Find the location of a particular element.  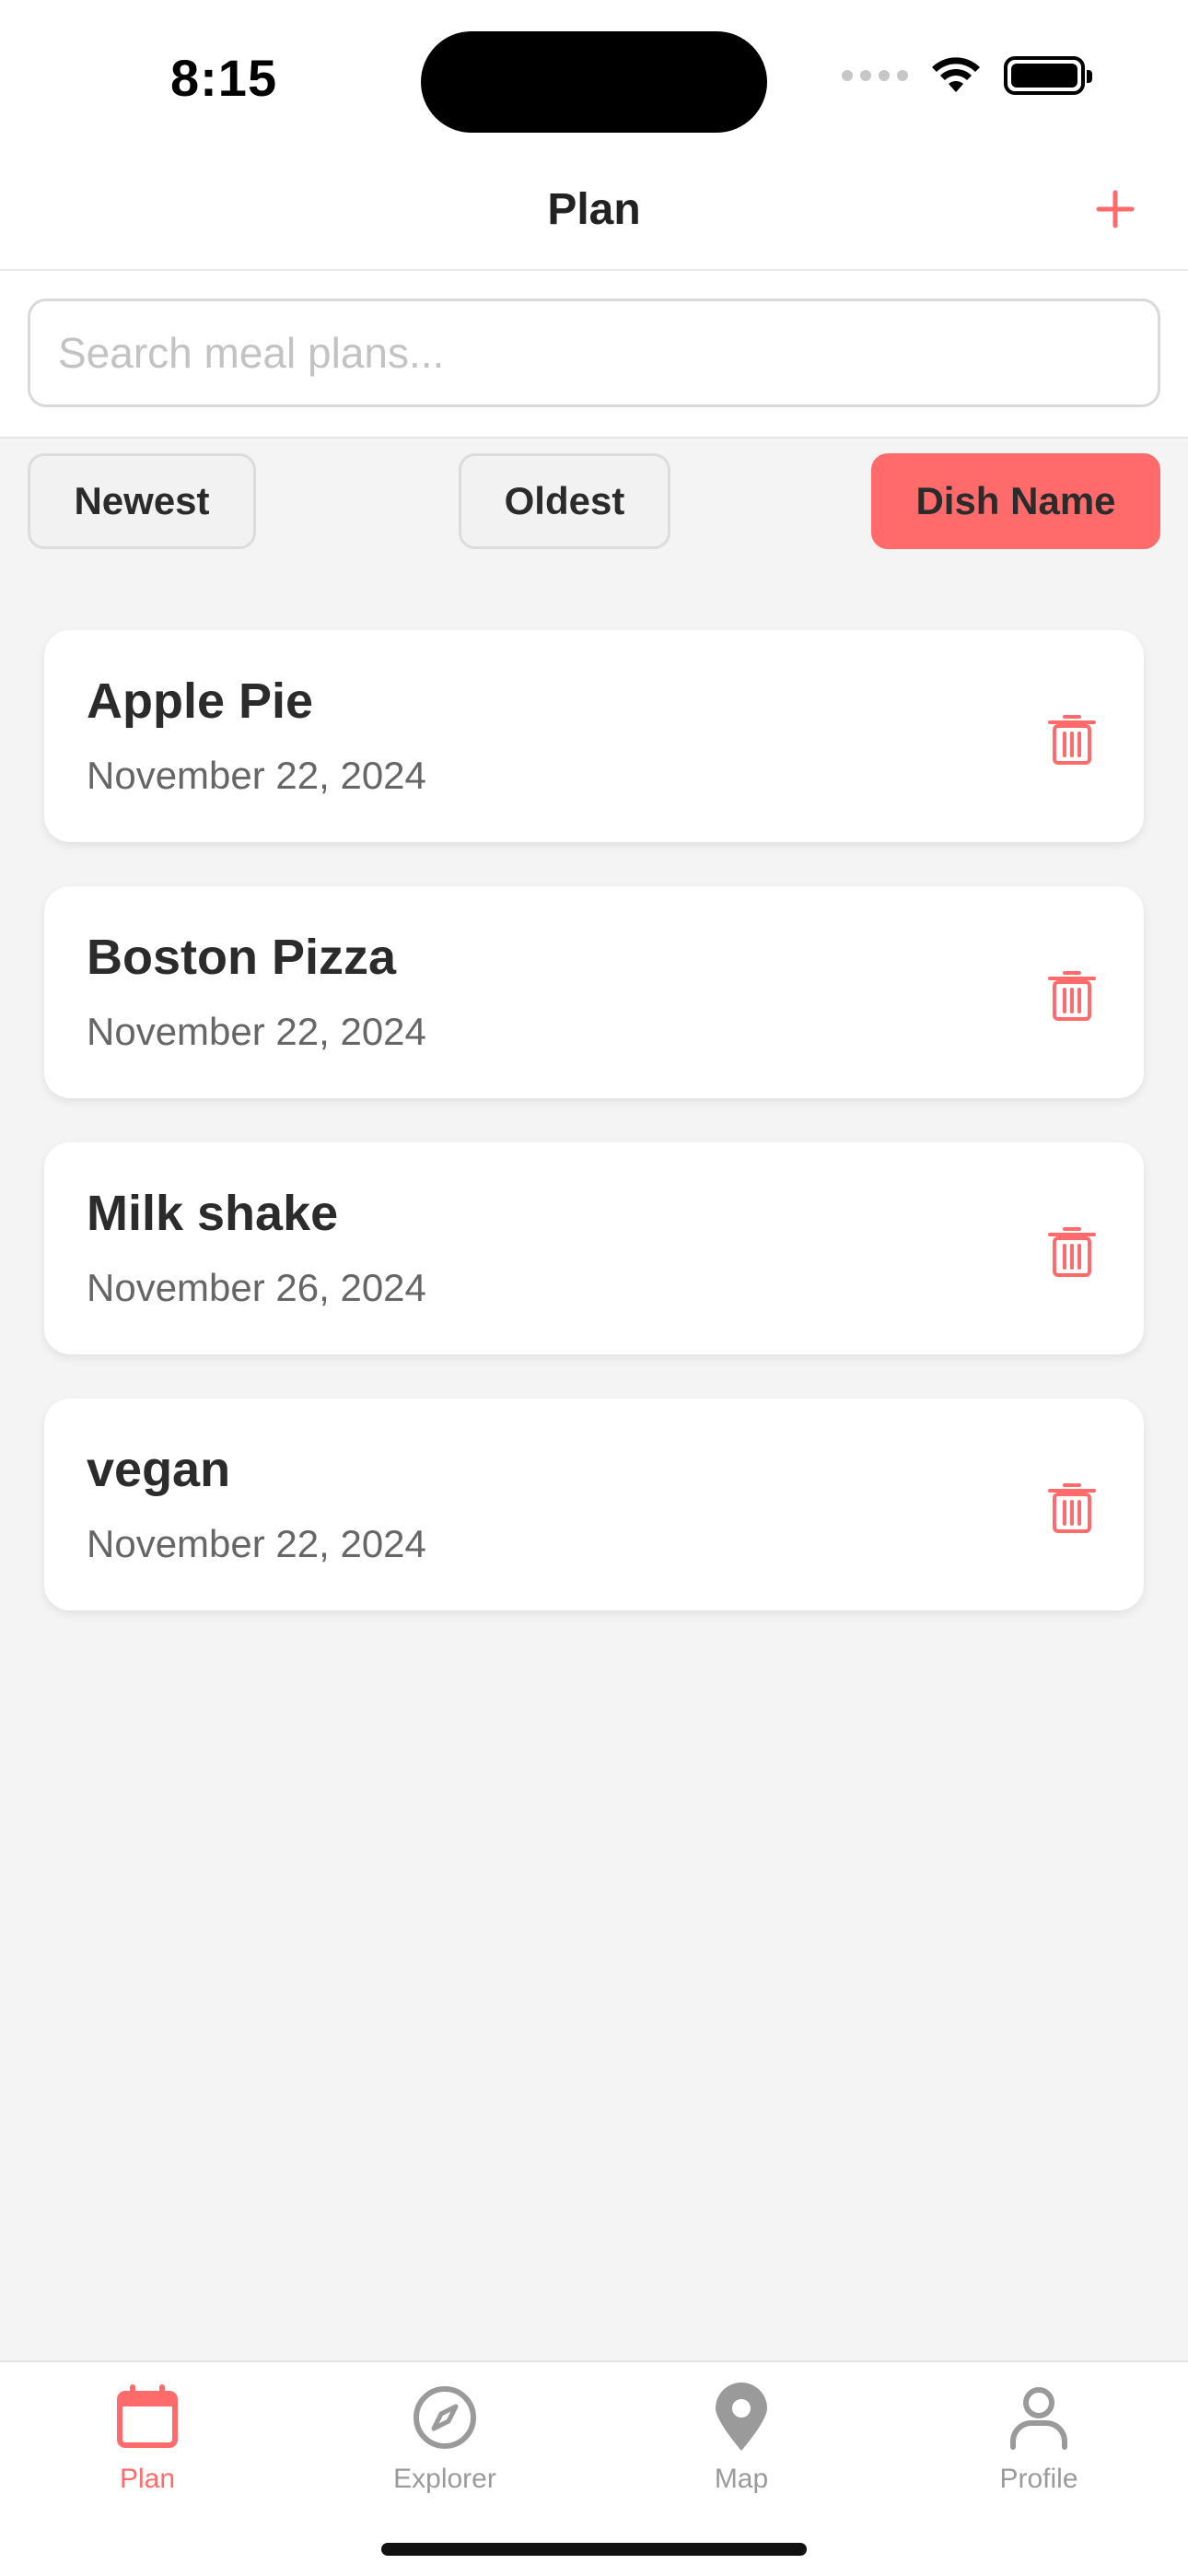

search-area is located at coordinates (594, 355).